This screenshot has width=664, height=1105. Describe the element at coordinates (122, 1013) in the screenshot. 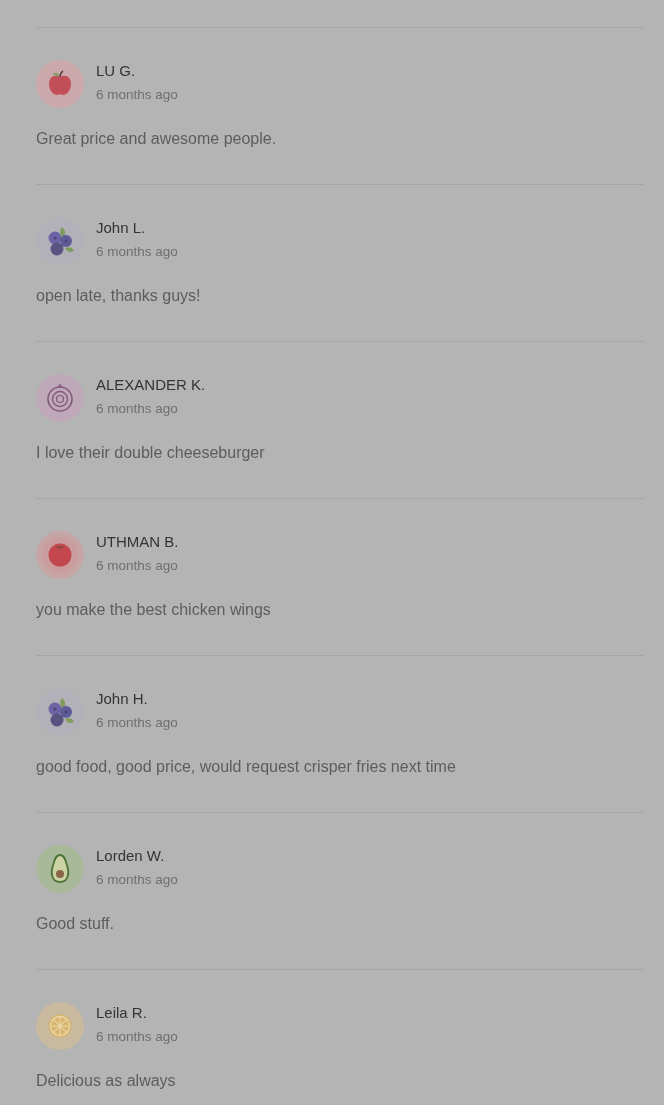

I see `reviewer-name: Leila R.` at that location.